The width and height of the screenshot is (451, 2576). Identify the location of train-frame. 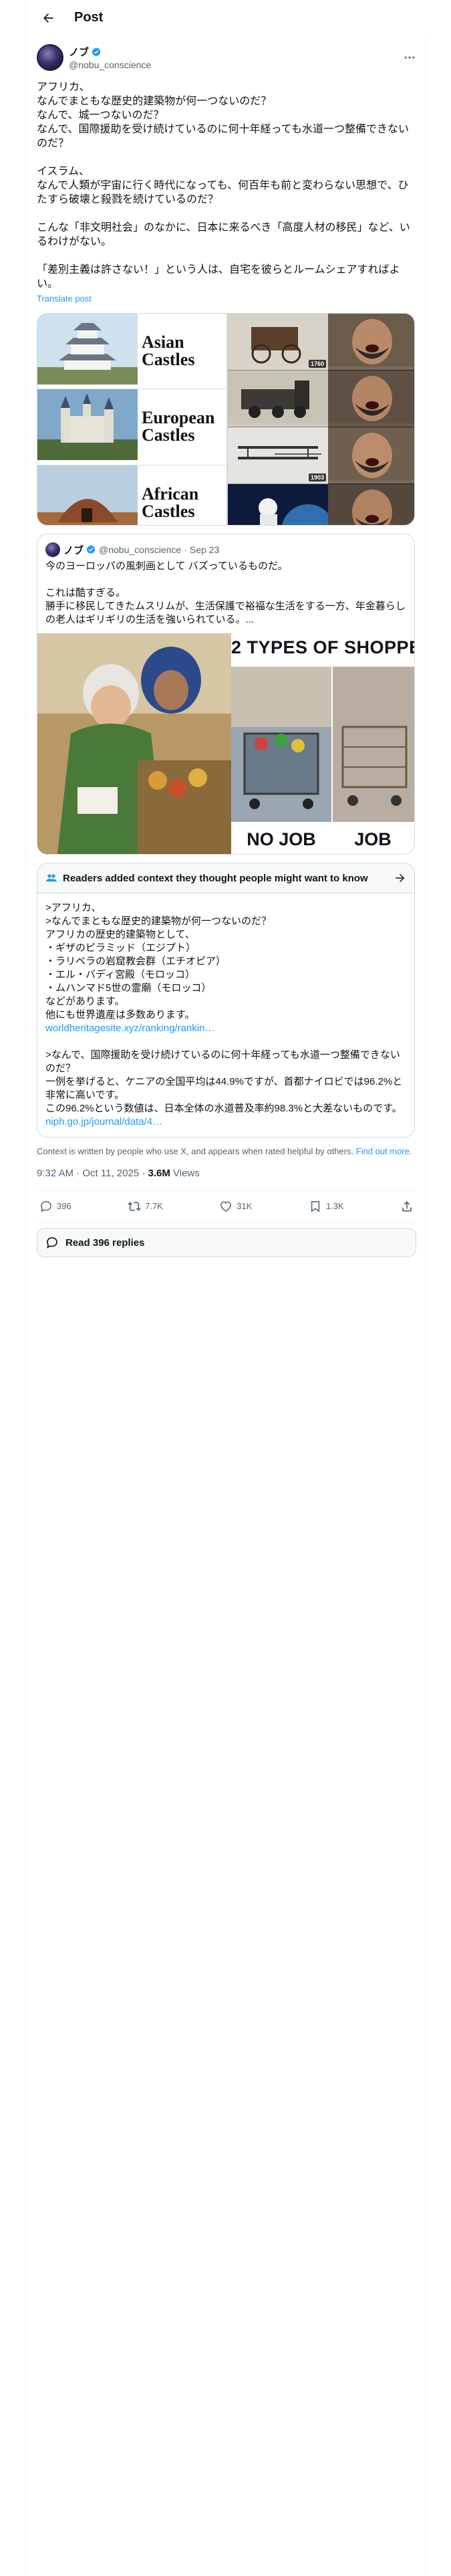
(278, 398).